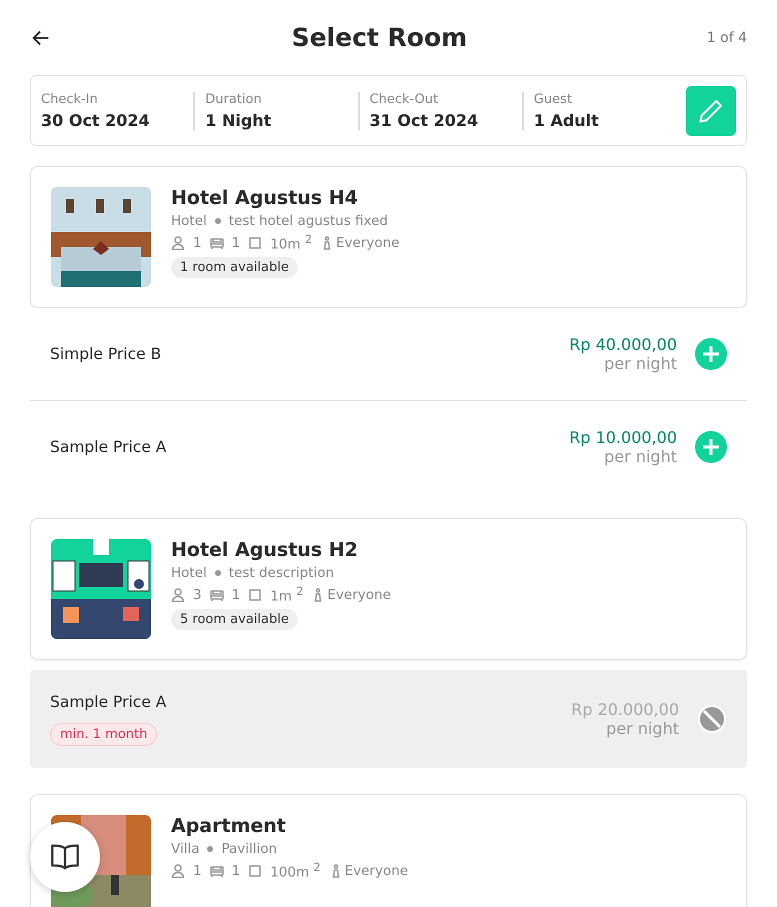 This screenshot has width=777, height=907. I want to click on room-description: test description, so click(281, 573).